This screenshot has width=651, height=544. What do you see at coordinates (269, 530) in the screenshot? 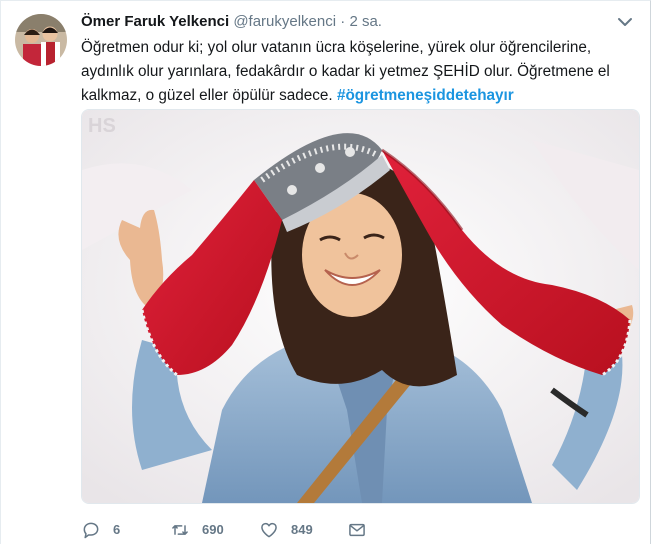
I see `heart-icon` at bounding box center [269, 530].